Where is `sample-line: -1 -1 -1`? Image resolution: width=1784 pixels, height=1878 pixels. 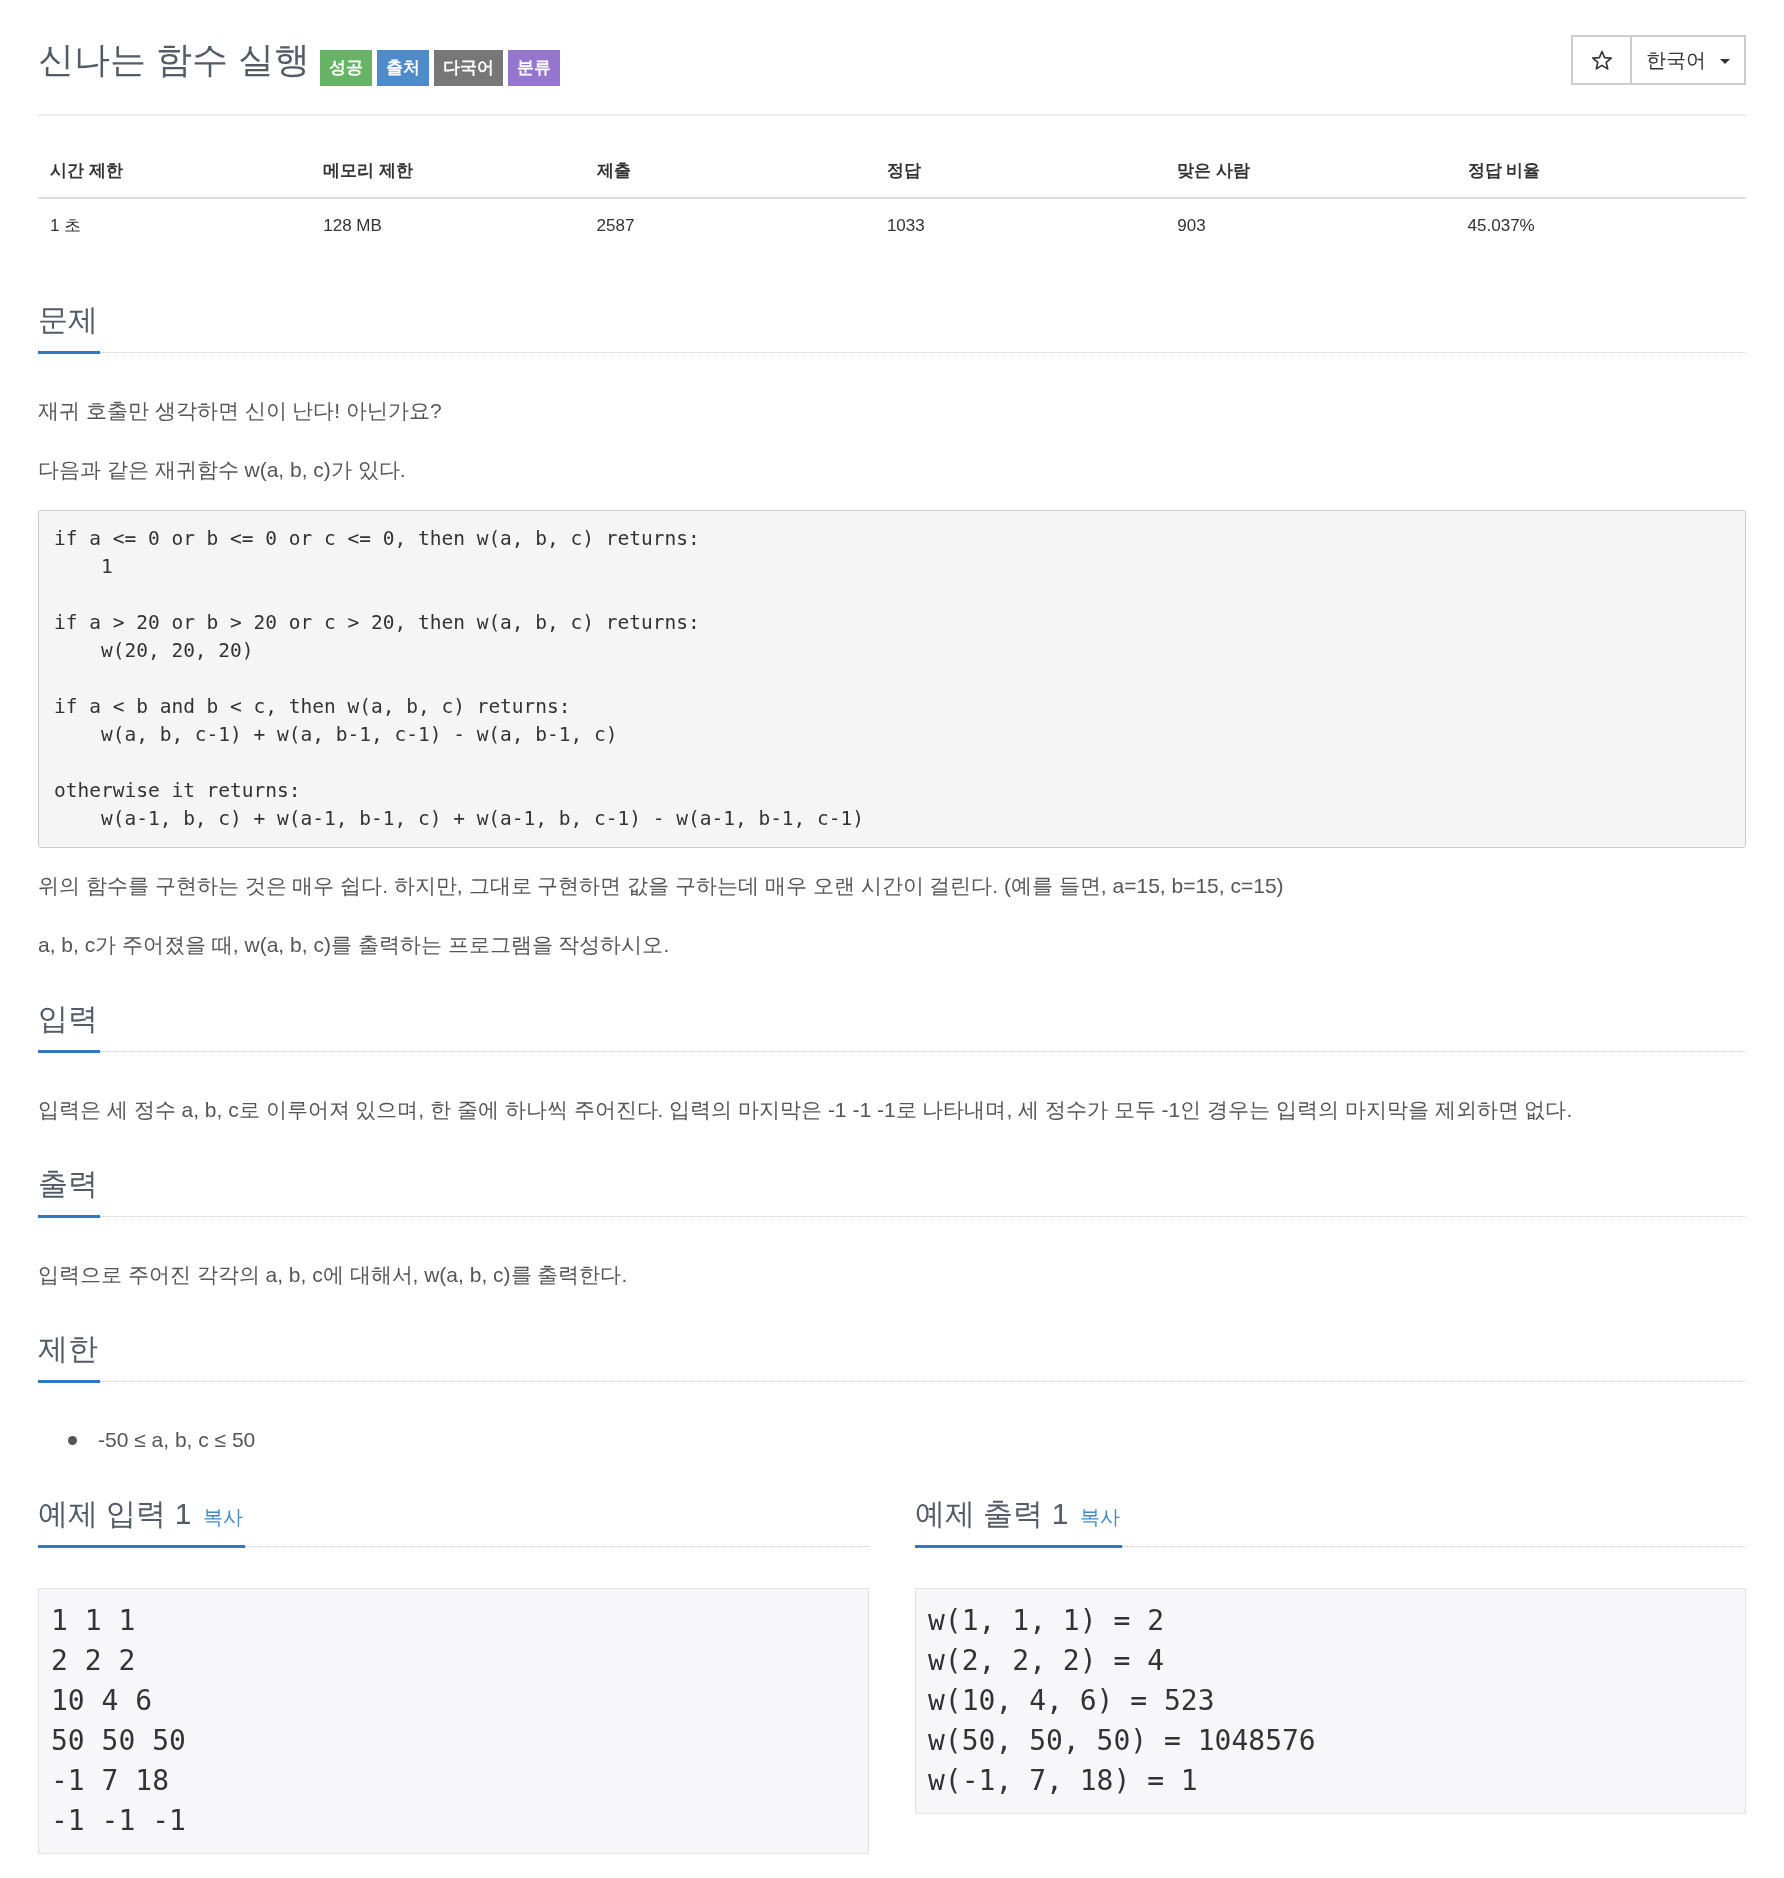 sample-line: -1 -1 -1 is located at coordinates (118, 1821).